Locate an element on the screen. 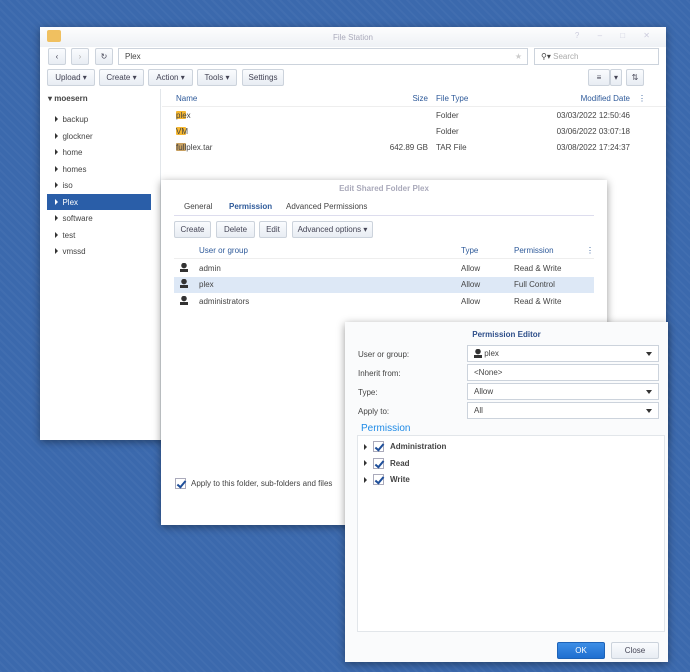 This screenshot has height=672, width=690. create-permission-button: Create is located at coordinates (192, 229).